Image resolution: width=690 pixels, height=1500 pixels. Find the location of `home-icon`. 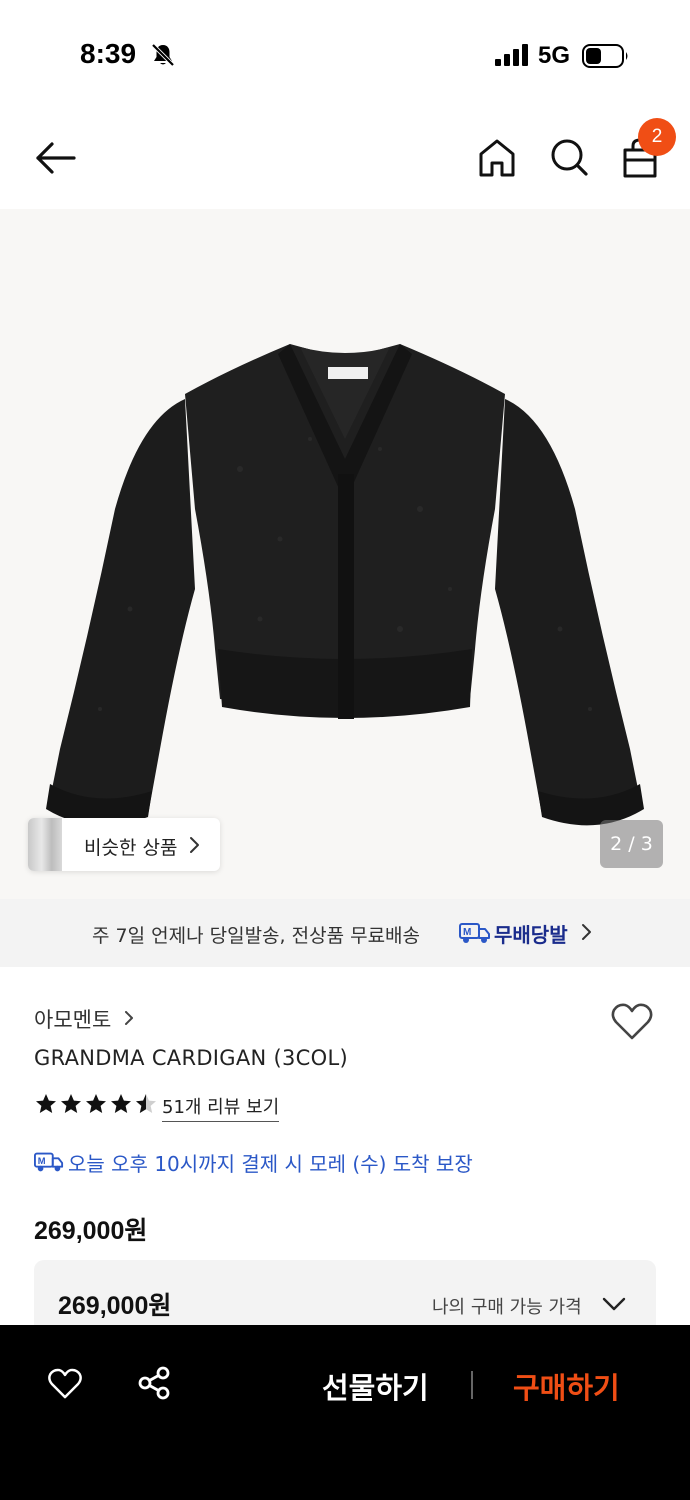

home-icon is located at coordinates (497, 158).